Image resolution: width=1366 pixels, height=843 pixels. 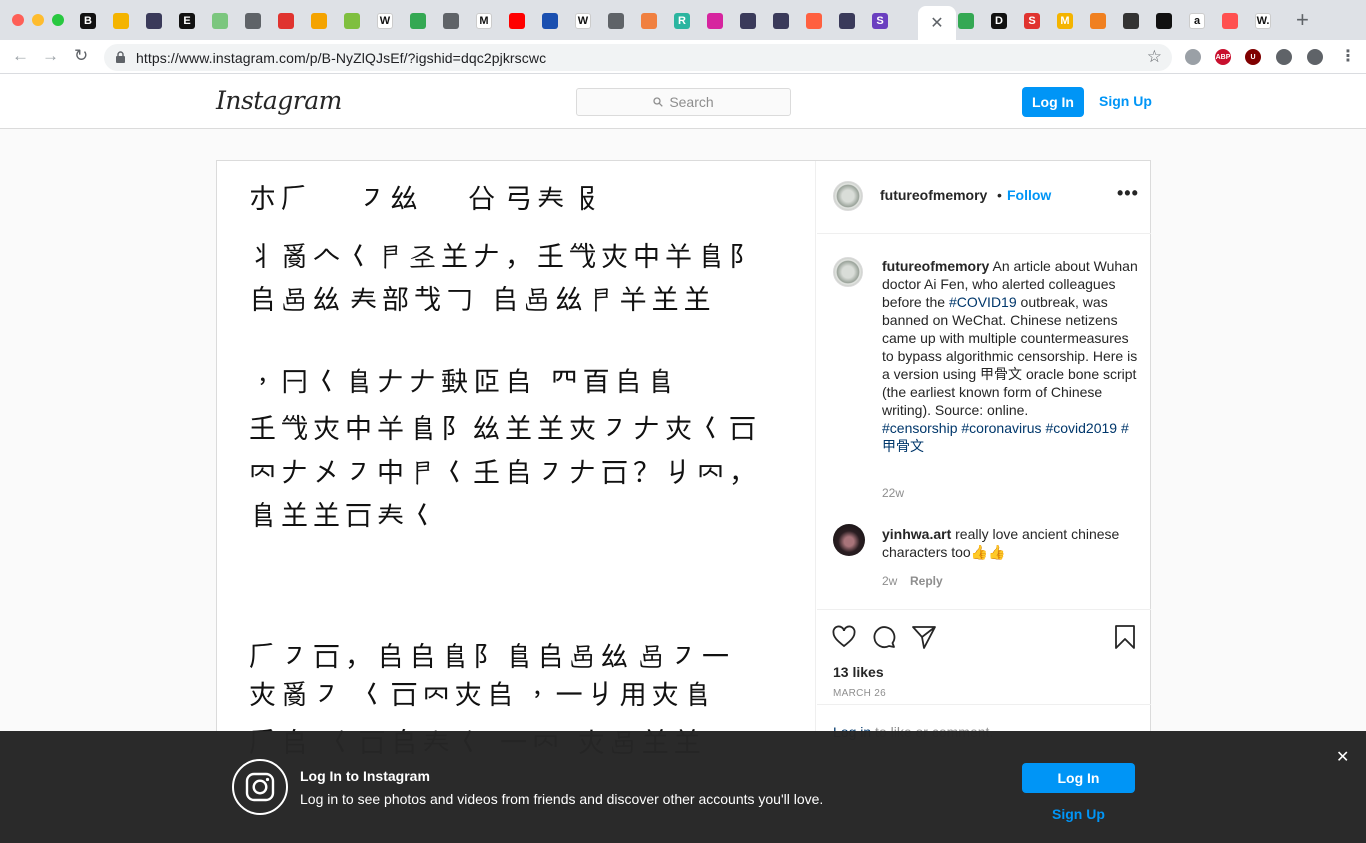 I want to click on more-options-icon: •••, so click(x=1128, y=193).